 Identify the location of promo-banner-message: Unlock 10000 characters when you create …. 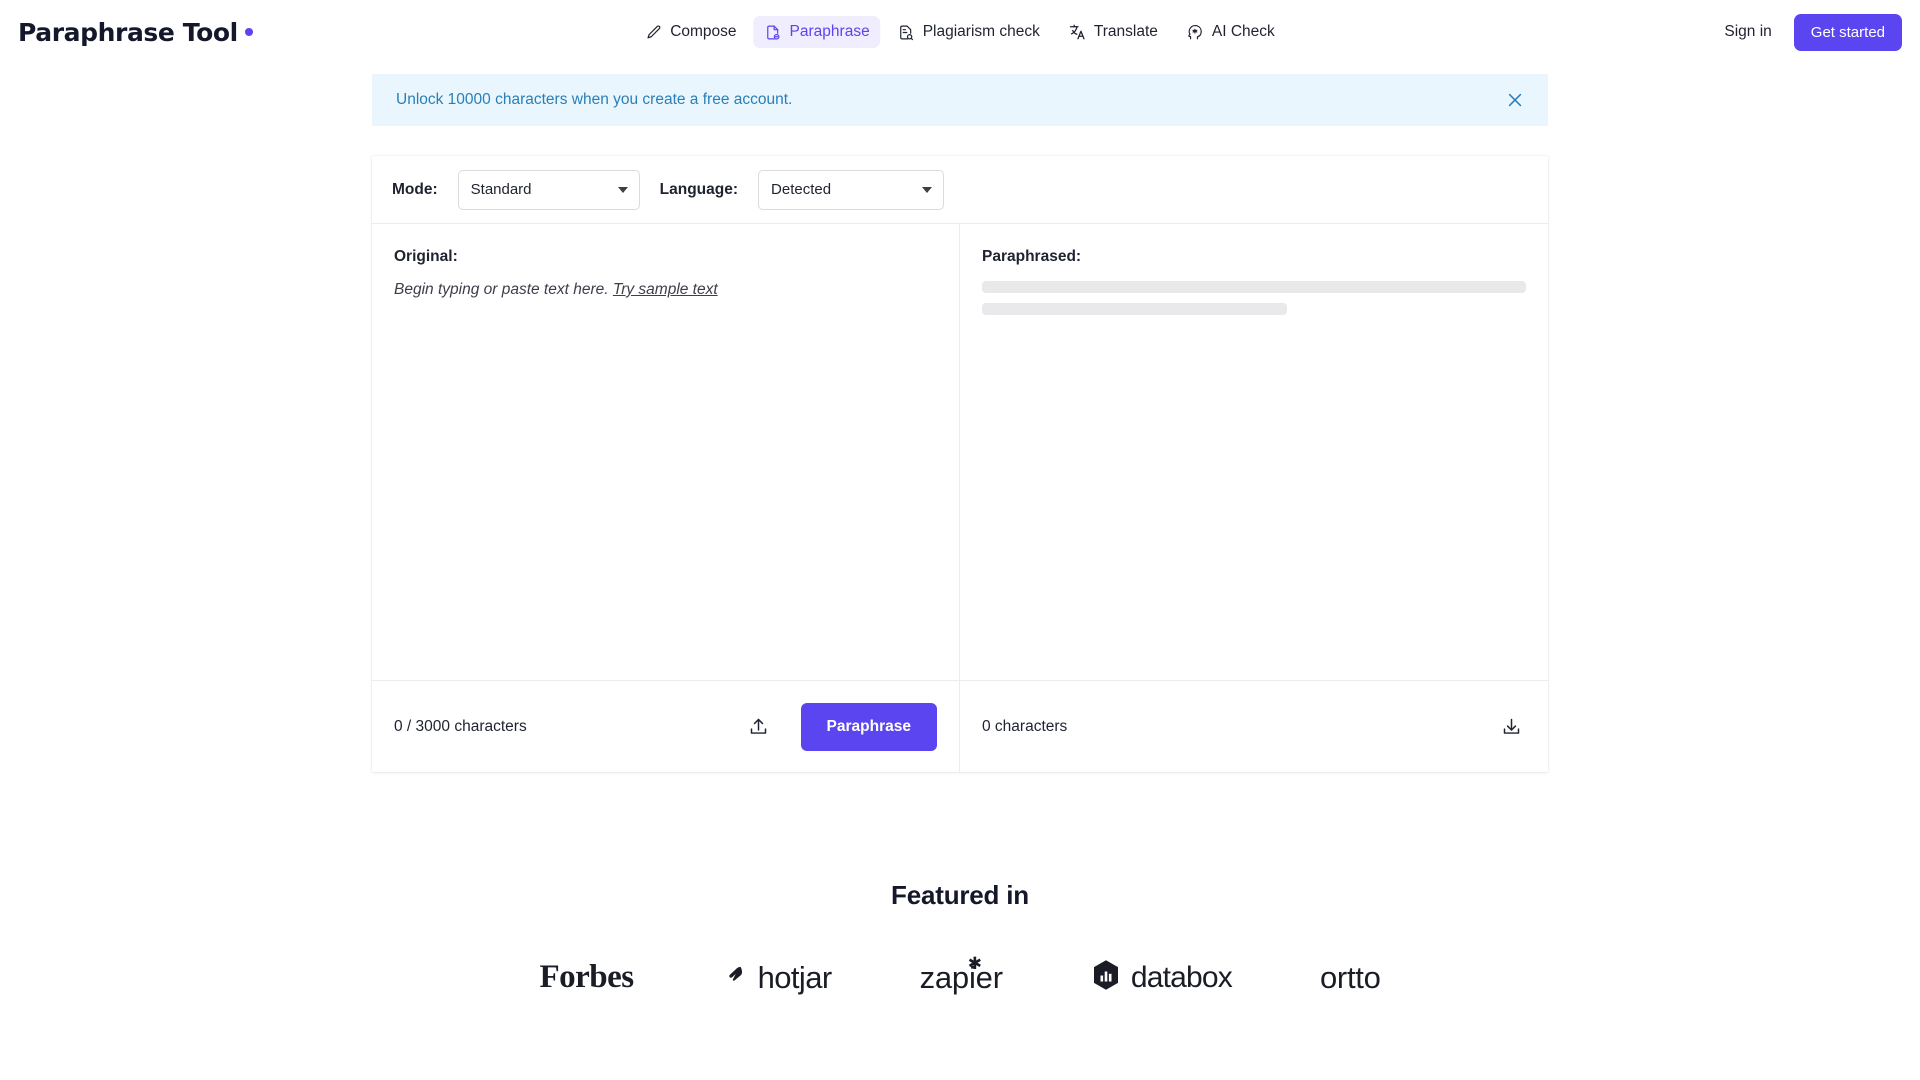
(594, 99).